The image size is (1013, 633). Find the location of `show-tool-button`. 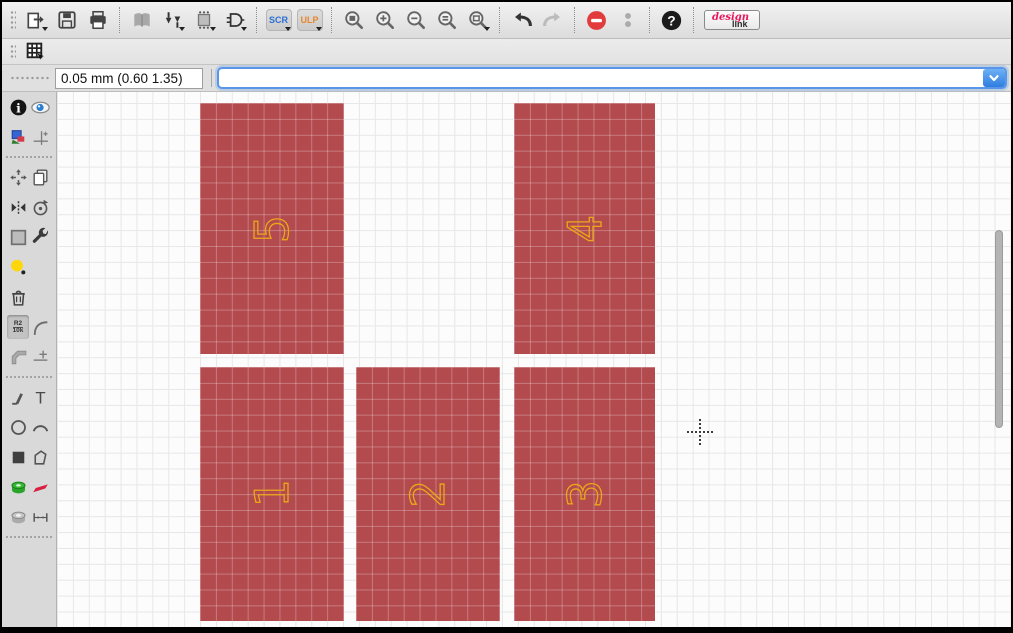

show-tool-button is located at coordinates (40, 107).